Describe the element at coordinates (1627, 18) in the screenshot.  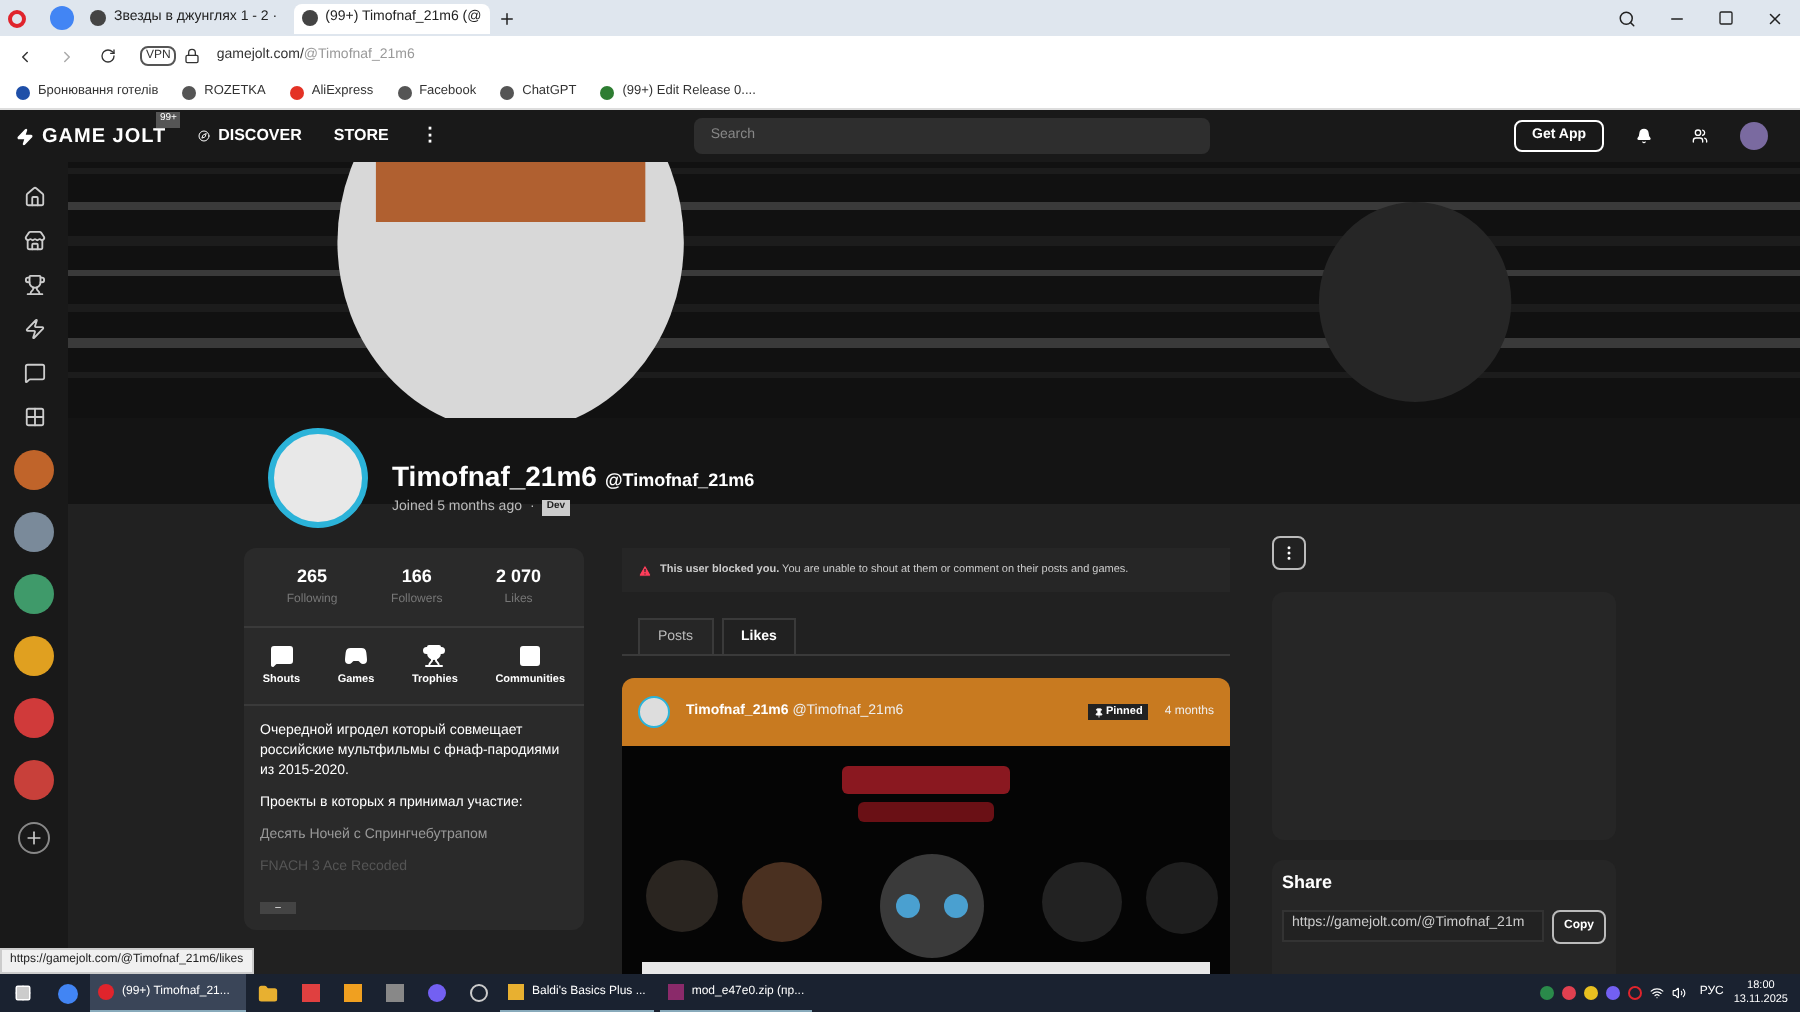
I see `search-icon` at that location.